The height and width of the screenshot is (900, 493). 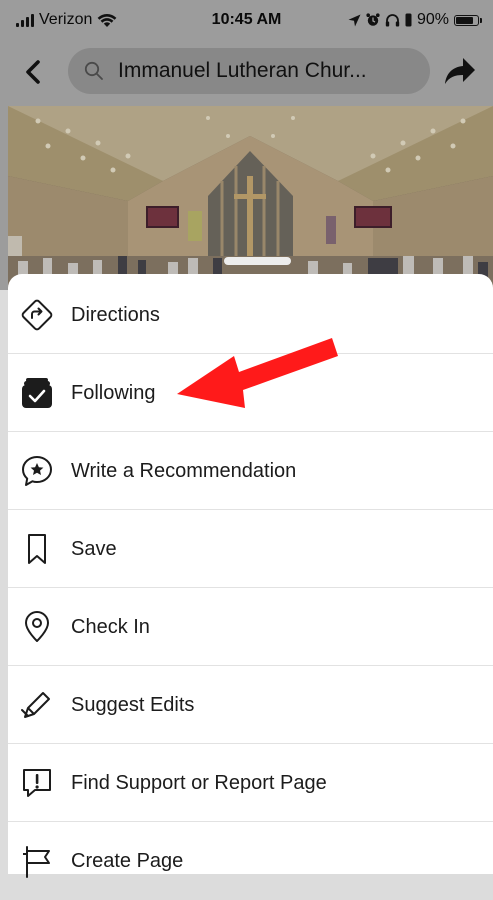 I want to click on search-icon, so click(x=93, y=70).